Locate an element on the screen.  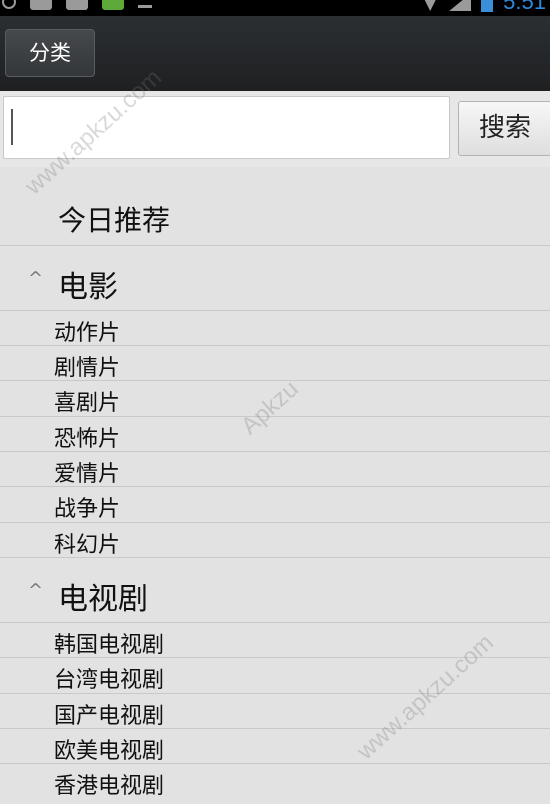
download-icon is located at coordinates (145, 4).